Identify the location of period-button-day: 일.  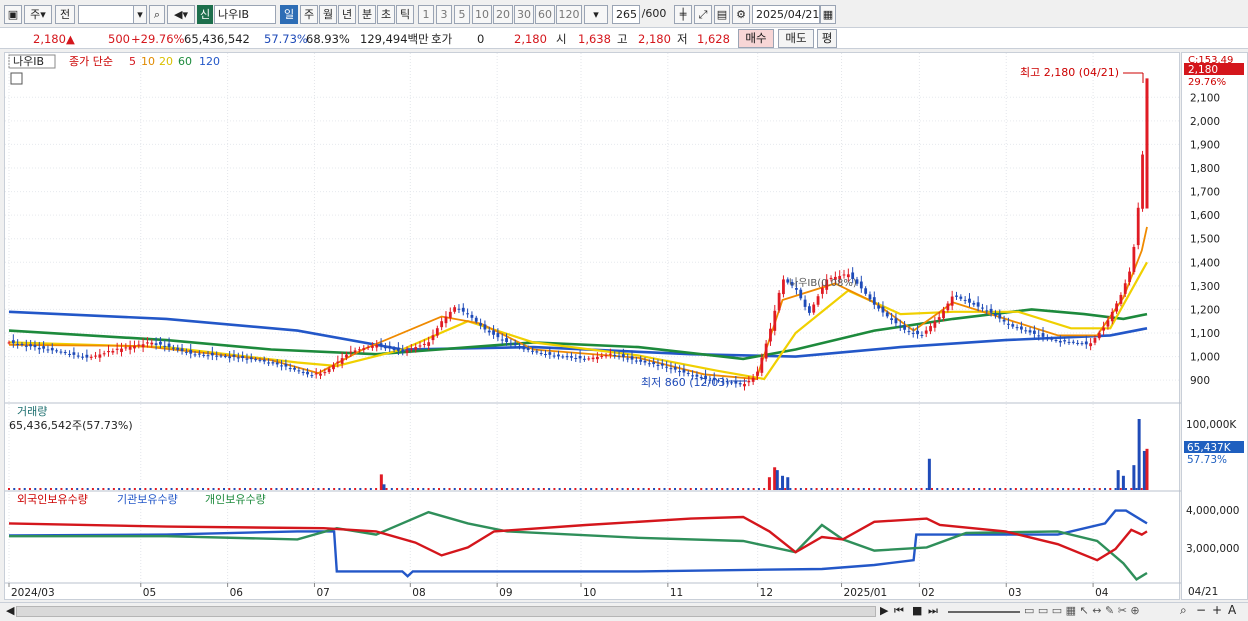
(289, 14).